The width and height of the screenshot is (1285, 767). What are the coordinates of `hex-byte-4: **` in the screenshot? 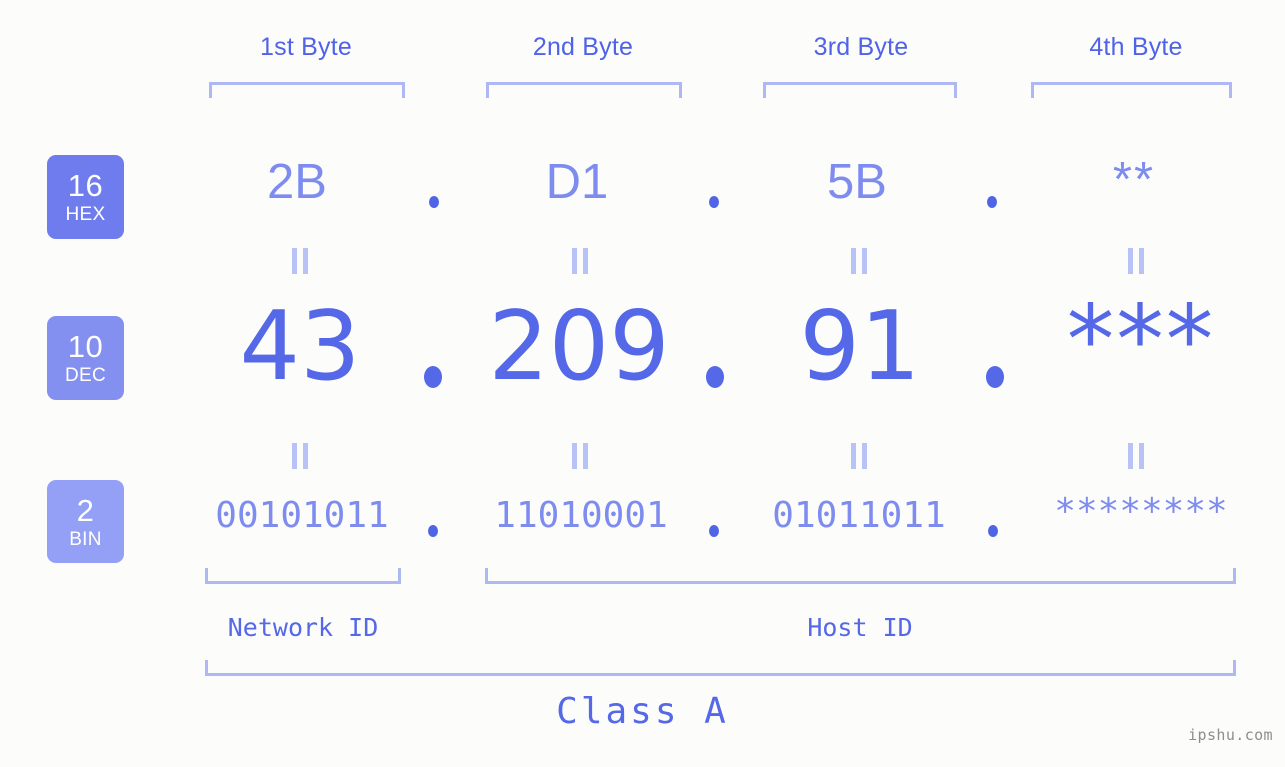 It's located at (1134, 180).